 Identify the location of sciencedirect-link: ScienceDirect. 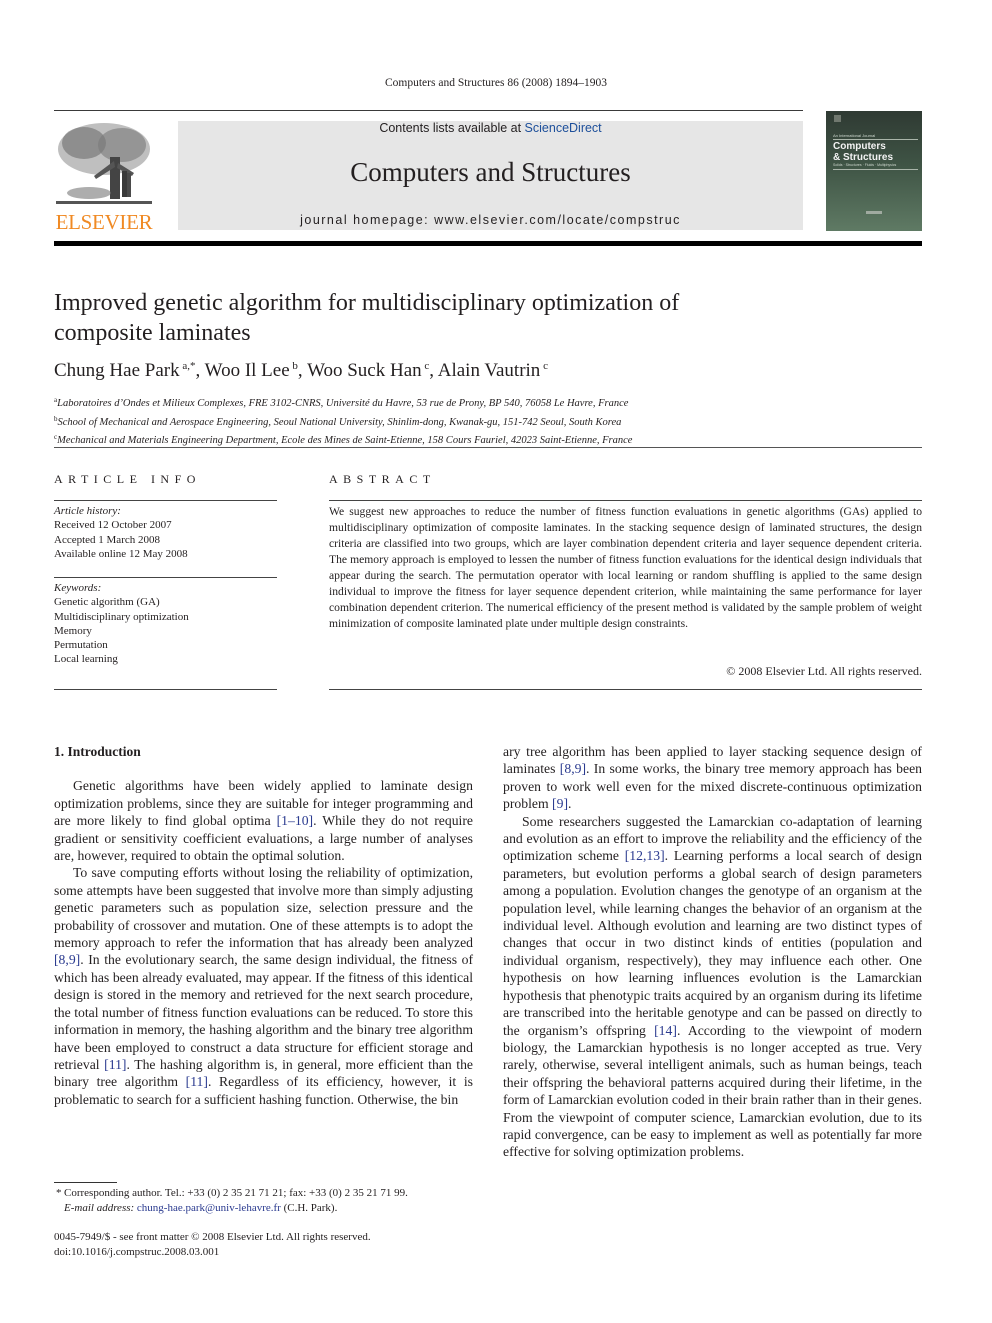
(563, 128).